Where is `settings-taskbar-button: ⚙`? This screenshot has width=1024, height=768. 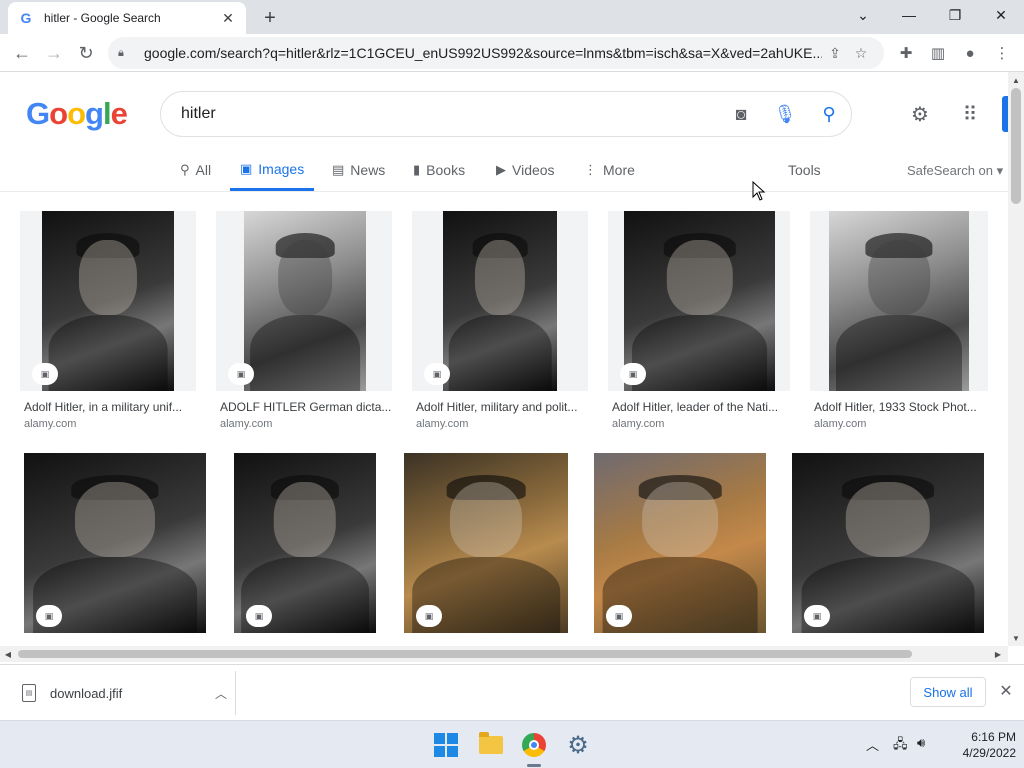
settings-taskbar-button: ⚙ is located at coordinates (578, 745).